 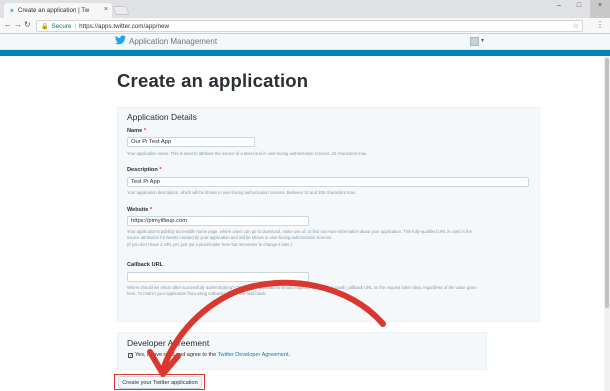 What do you see at coordinates (120, 41) in the screenshot?
I see `twitter-logo-icon` at bounding box center [120, 41].